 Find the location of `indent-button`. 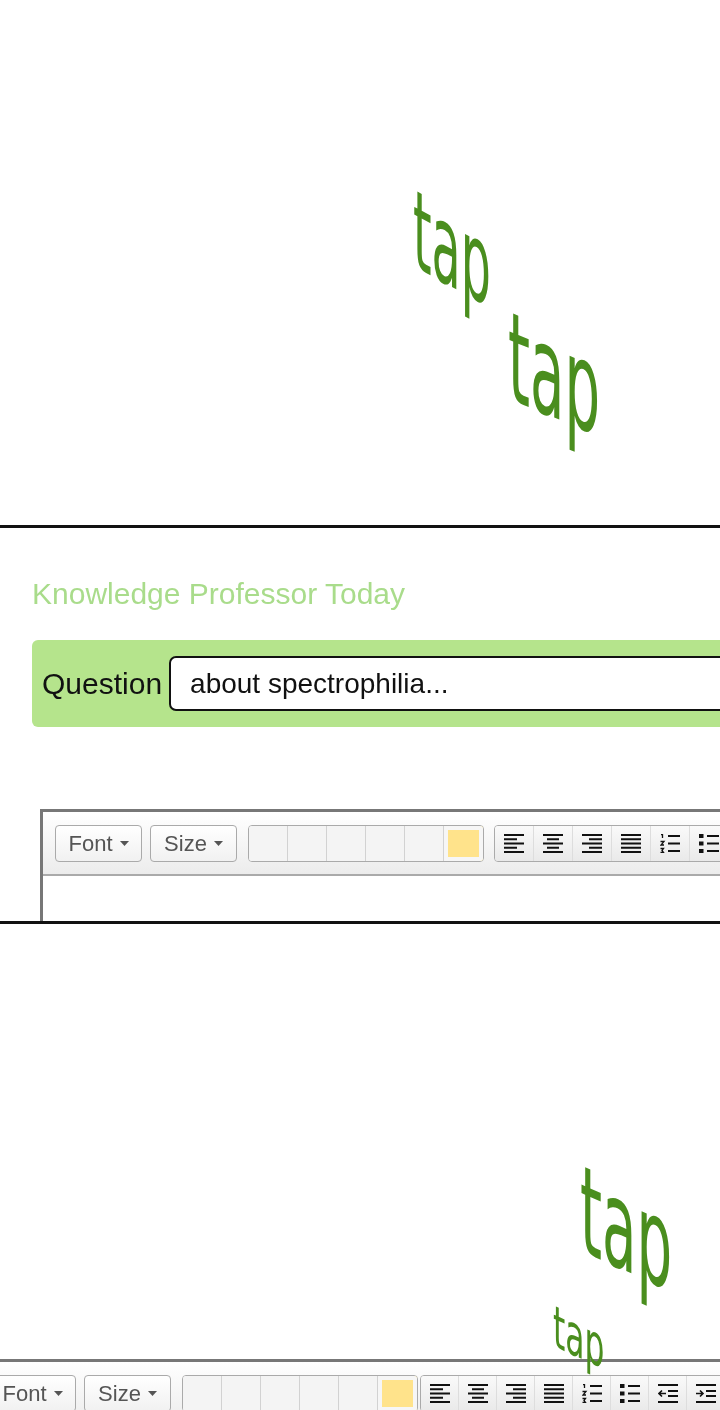

indent-button is located at coordinates (703, 1393).